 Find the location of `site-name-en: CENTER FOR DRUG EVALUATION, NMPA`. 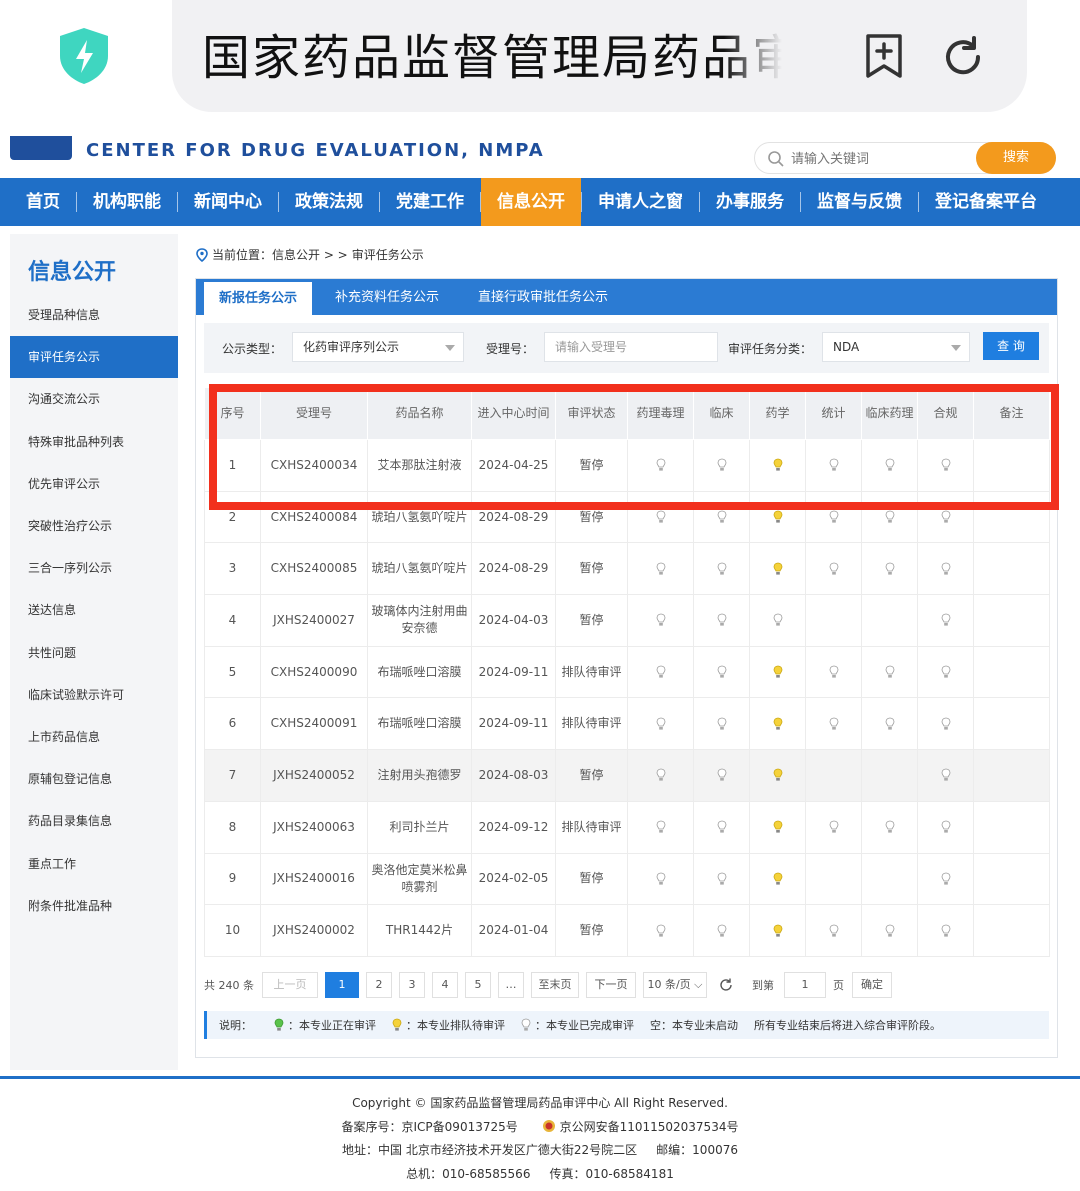

site-name-en: CENTER FOR DRUG EVALUATION, NMPA is located at coordinates (315, 150).